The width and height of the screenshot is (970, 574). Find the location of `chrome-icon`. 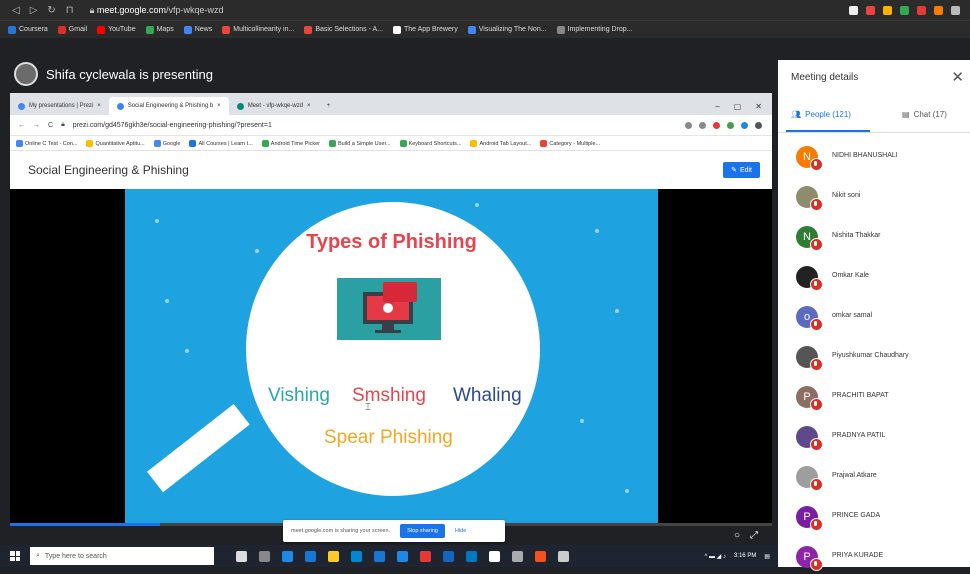

chrome-icon is located at coordinates (540, 556).